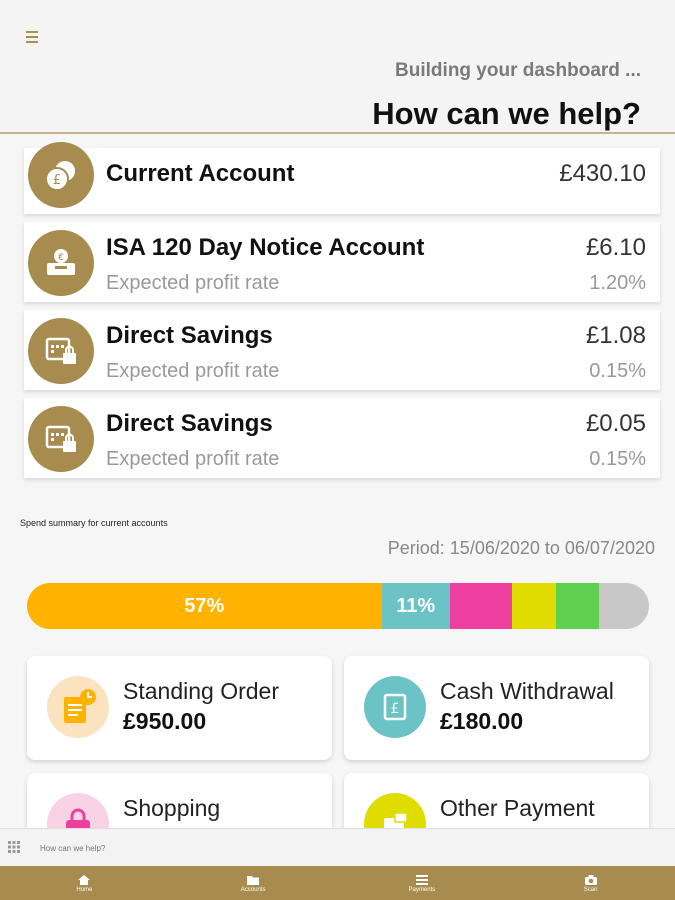 This screenshot has width=675, height=900. I want to click on help-bar, so click(337, 847).